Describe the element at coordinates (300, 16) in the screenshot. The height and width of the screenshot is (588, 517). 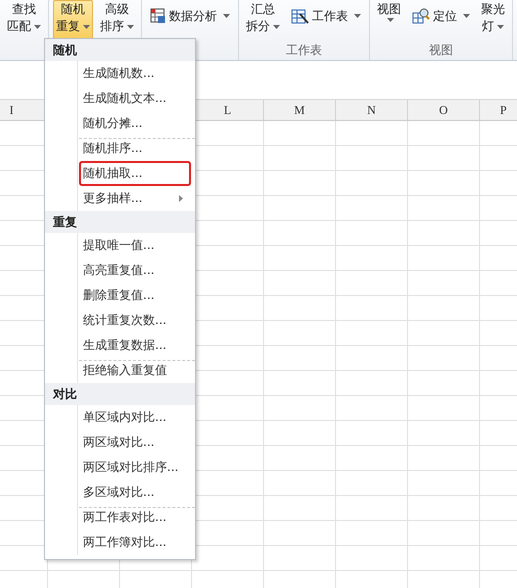
I see `sheet-icon` at that location.